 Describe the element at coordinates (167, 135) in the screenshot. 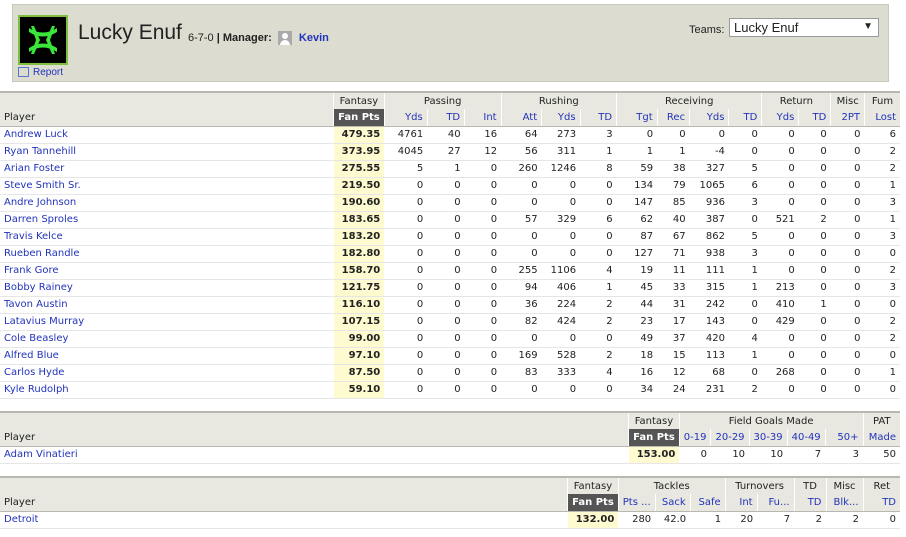

I see `player-link: Andrew Luck` at that location.